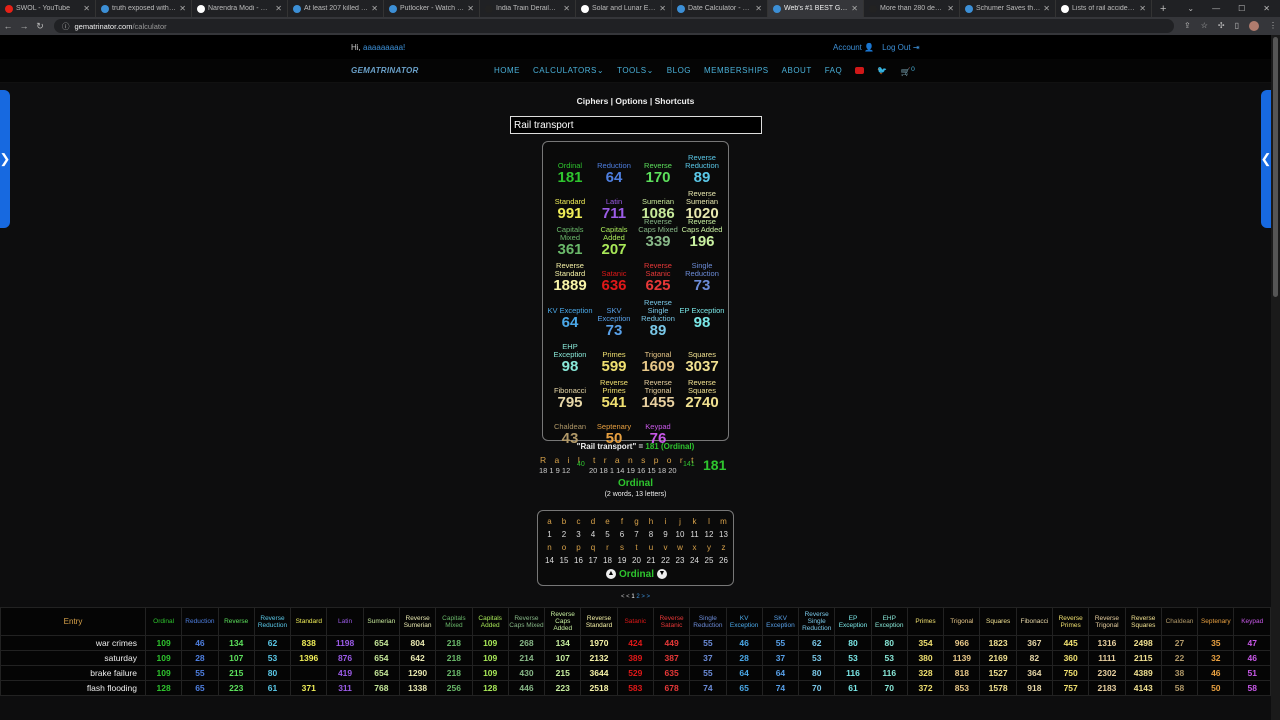 The height and width of the screenshot is (720, 1280). I want to click on cipher-cell: EP Exception 98, so click(702, 319).